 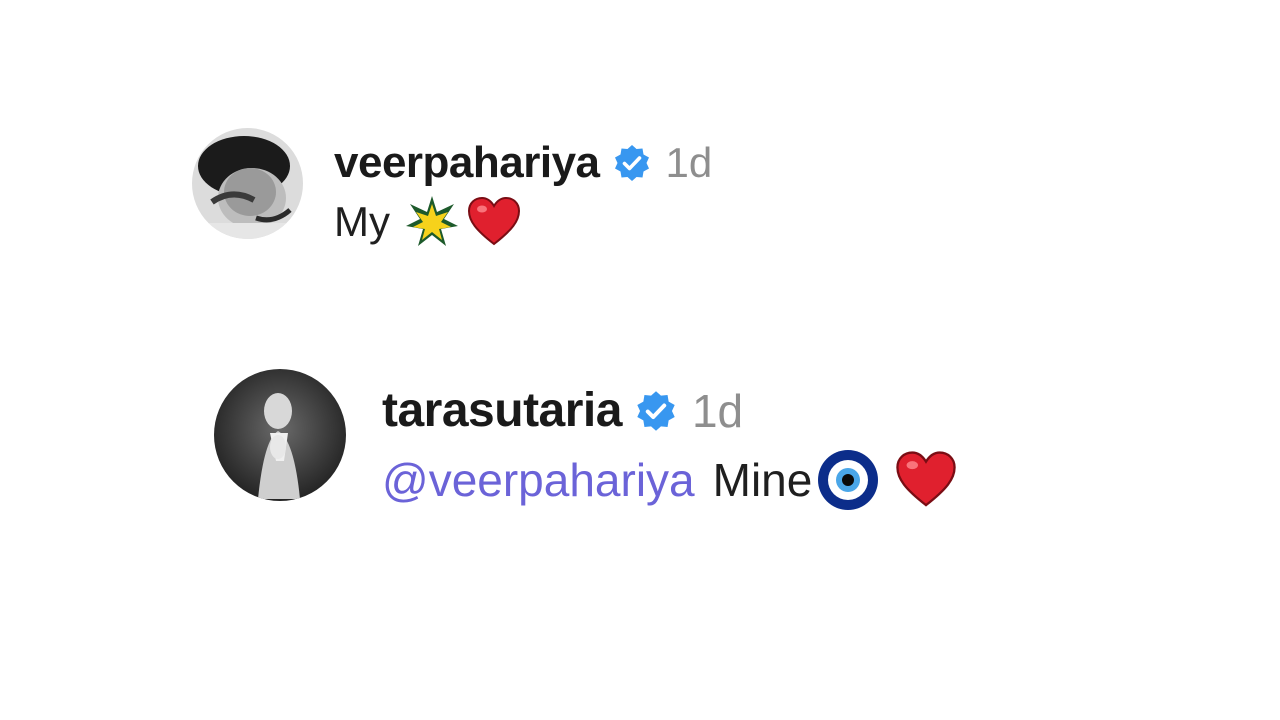 What do you see at coordinates (467, 163) in the screenshot?
I see `comment-username: veerpahariya` at bounding box center [467, 163].